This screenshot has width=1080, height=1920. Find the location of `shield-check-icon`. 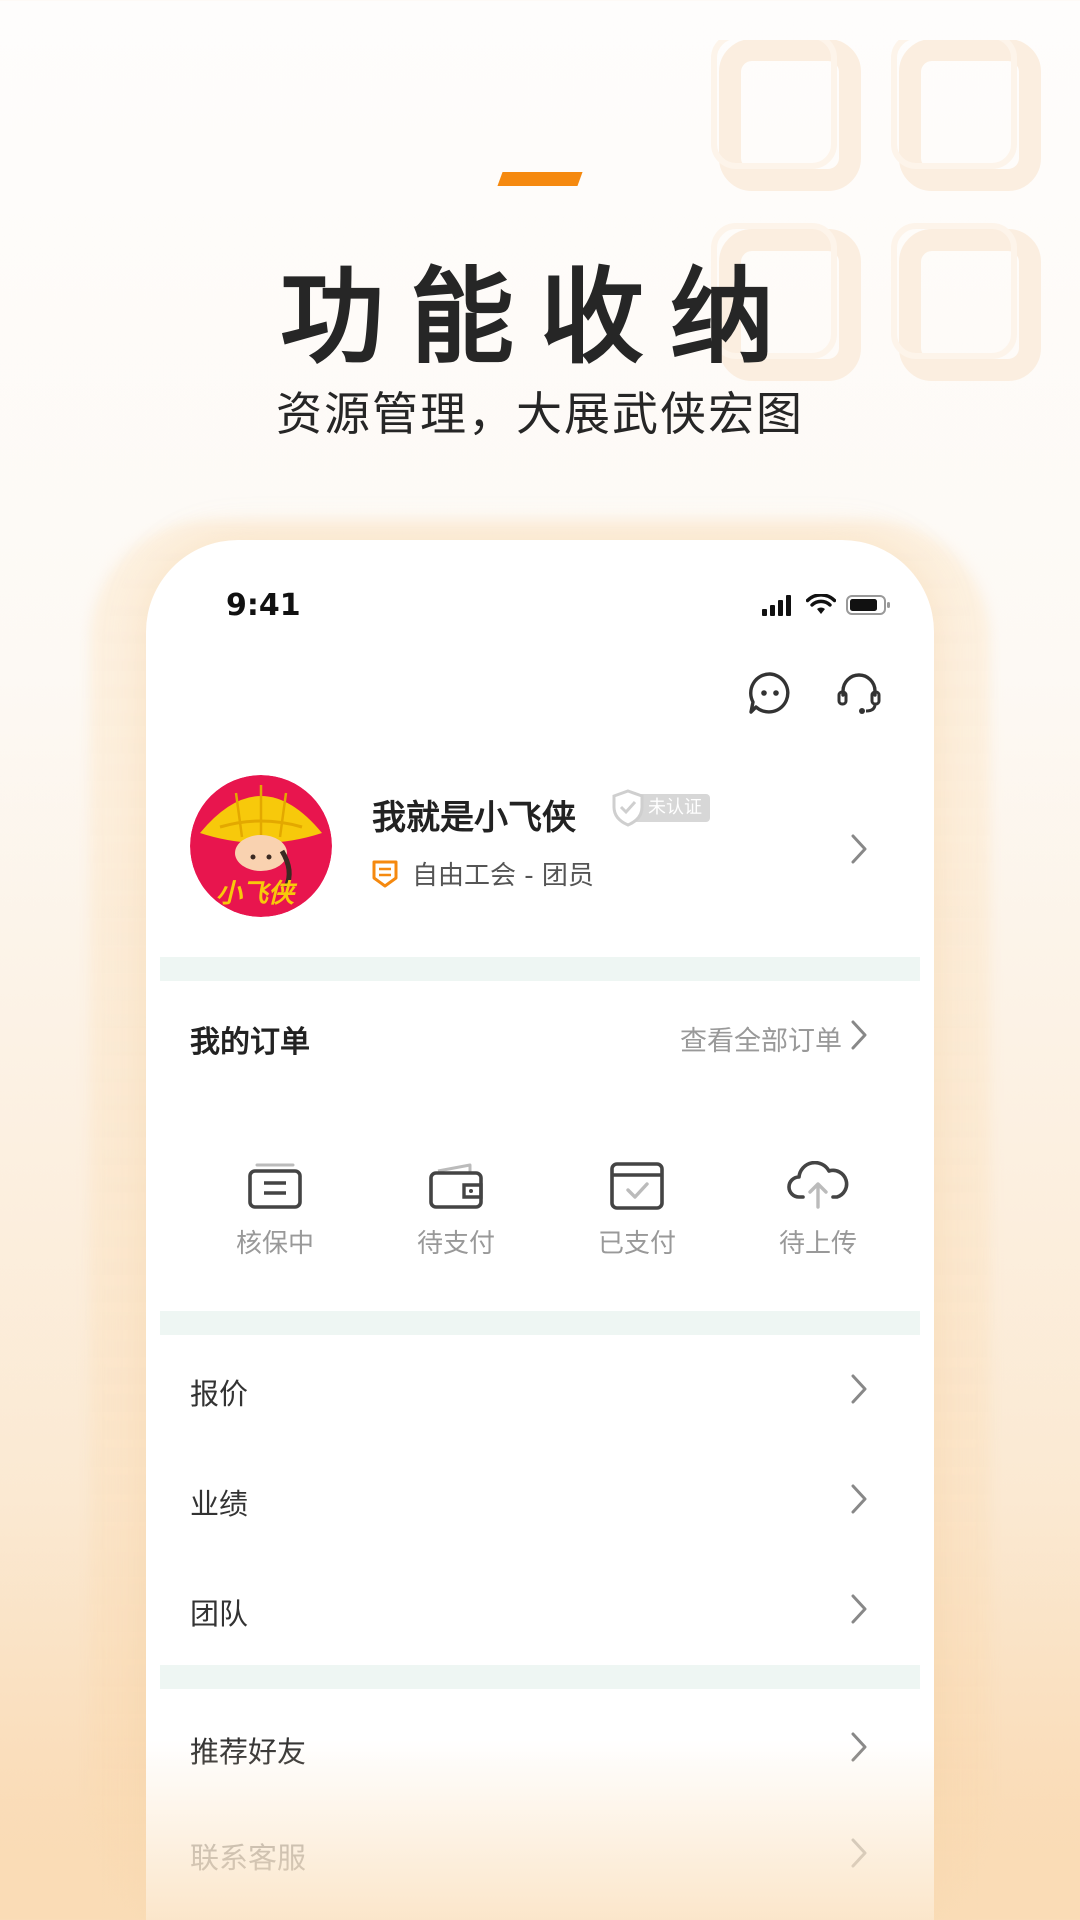

shield-check-icon is located at coordinates (628, 808).